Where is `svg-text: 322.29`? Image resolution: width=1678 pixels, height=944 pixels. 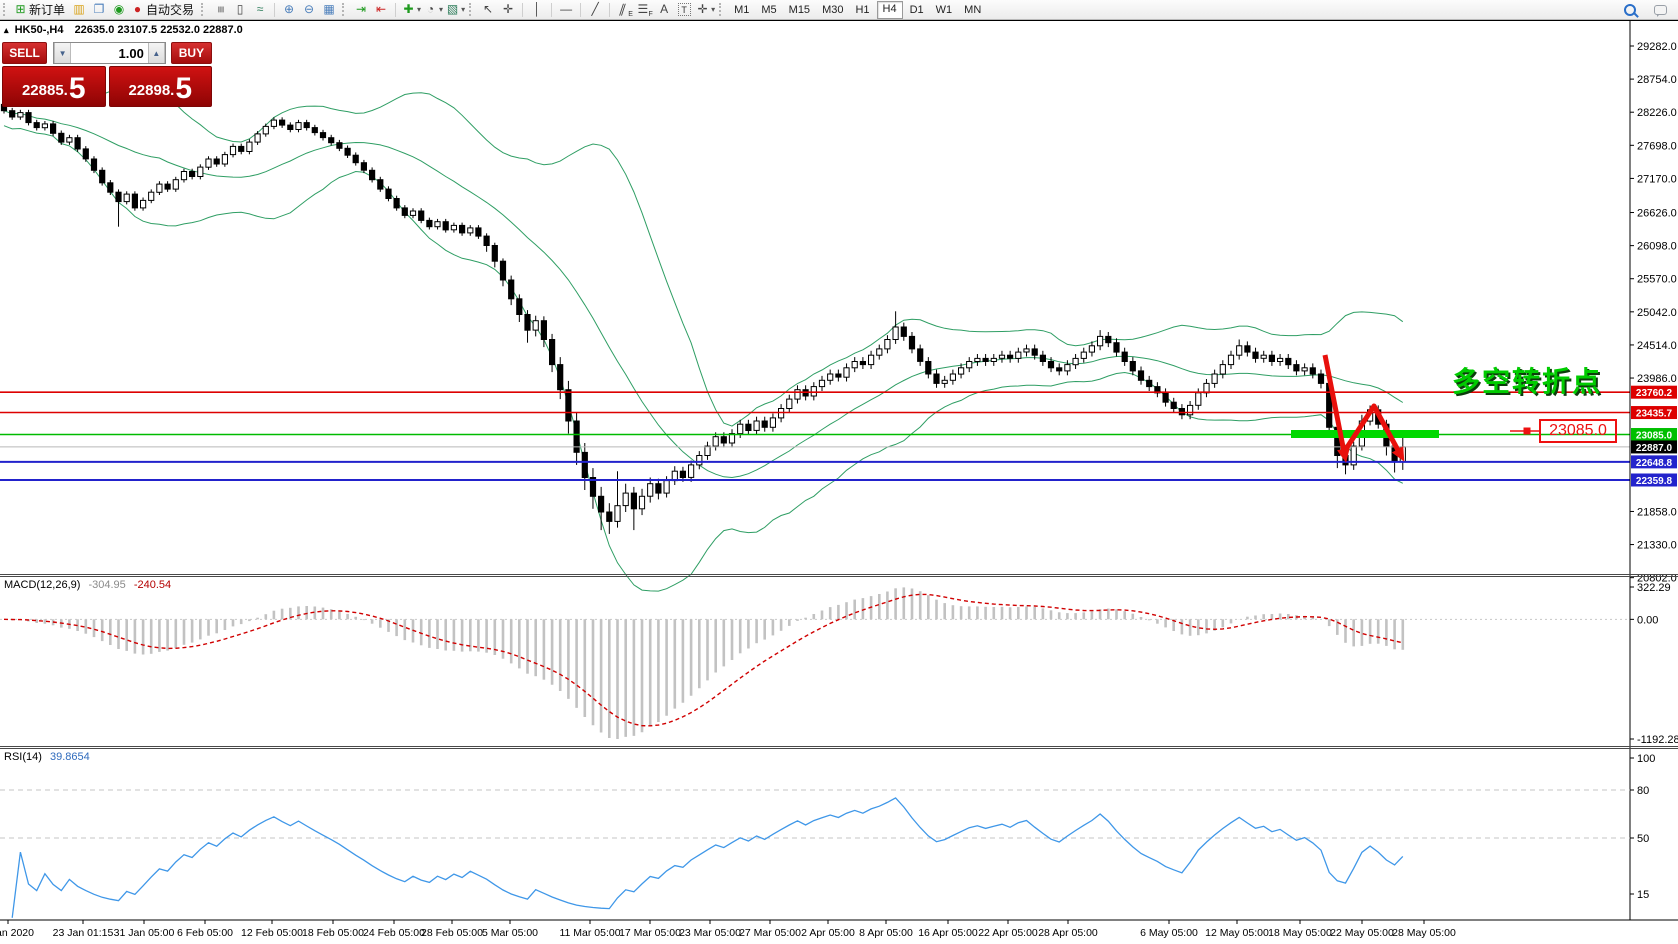 svg-text: 322.29 is located at coordinates (1654, 588).